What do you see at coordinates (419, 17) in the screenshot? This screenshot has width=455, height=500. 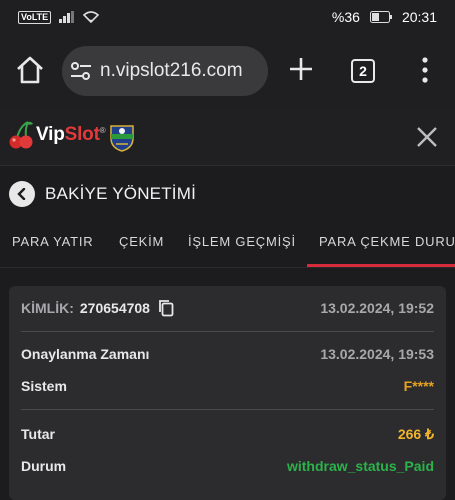 I see `clock: 20:31` at bounding box center [419, 17].